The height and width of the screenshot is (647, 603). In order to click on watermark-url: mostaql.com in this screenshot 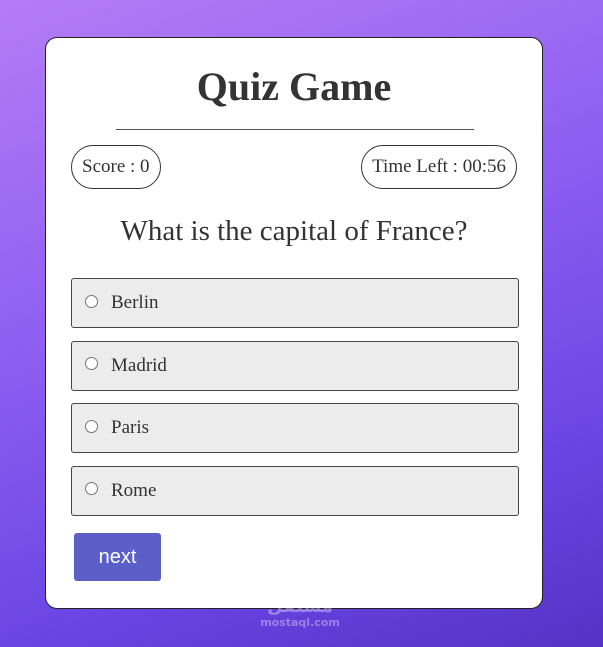, I will do `click(300, 622)`.